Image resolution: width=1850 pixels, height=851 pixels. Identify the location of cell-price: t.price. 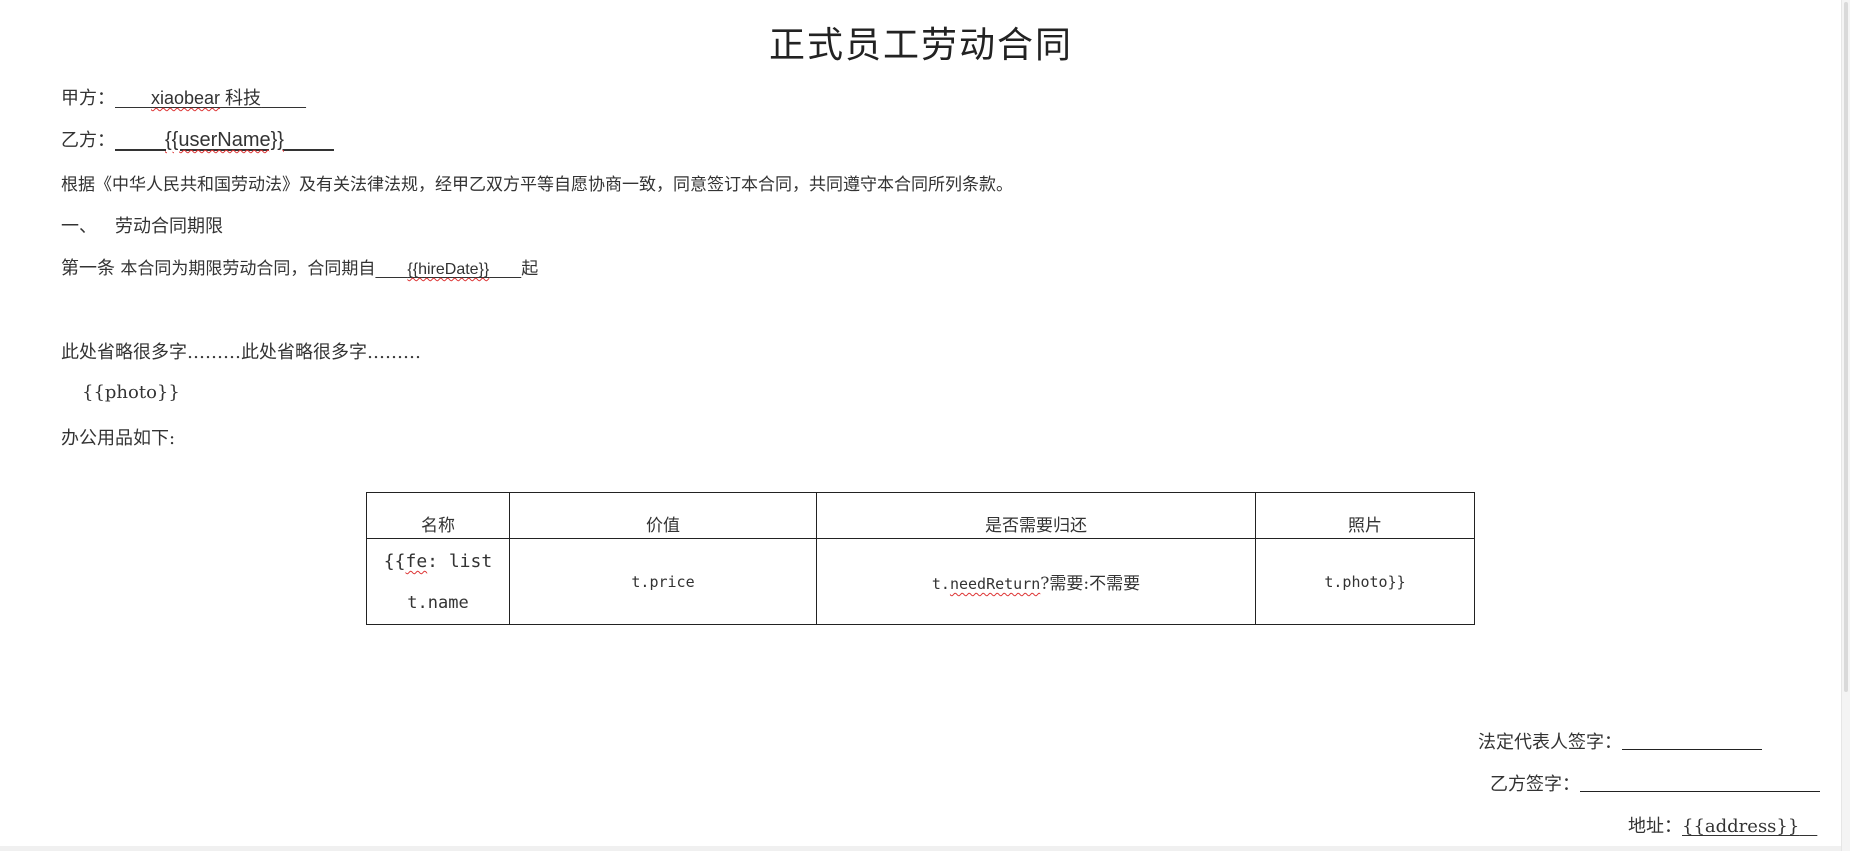
(663, 581).